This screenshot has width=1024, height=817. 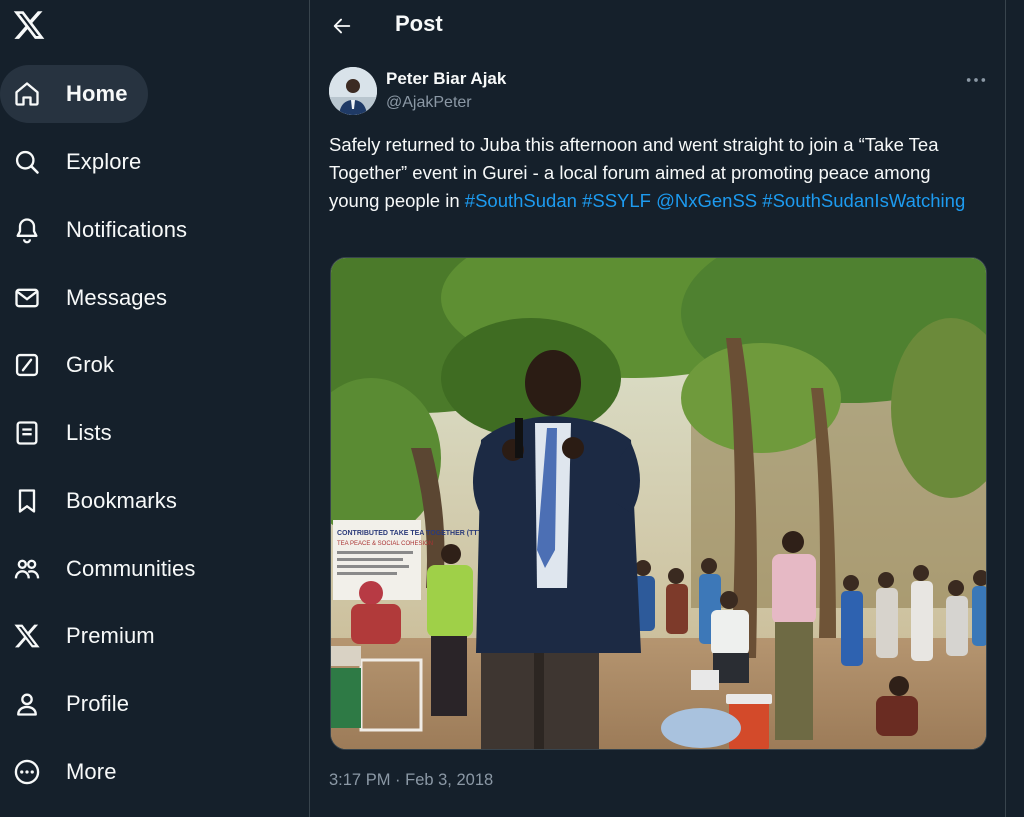 I want to click on page-title: Post, so click(x=419, y=23).